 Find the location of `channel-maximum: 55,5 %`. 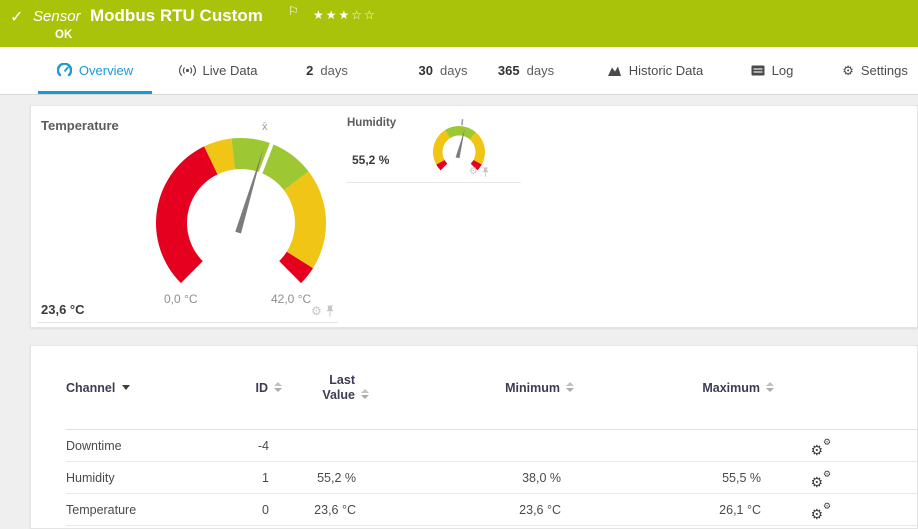

channel-maximum: 55,5 % is located at coordinates (741, 477).